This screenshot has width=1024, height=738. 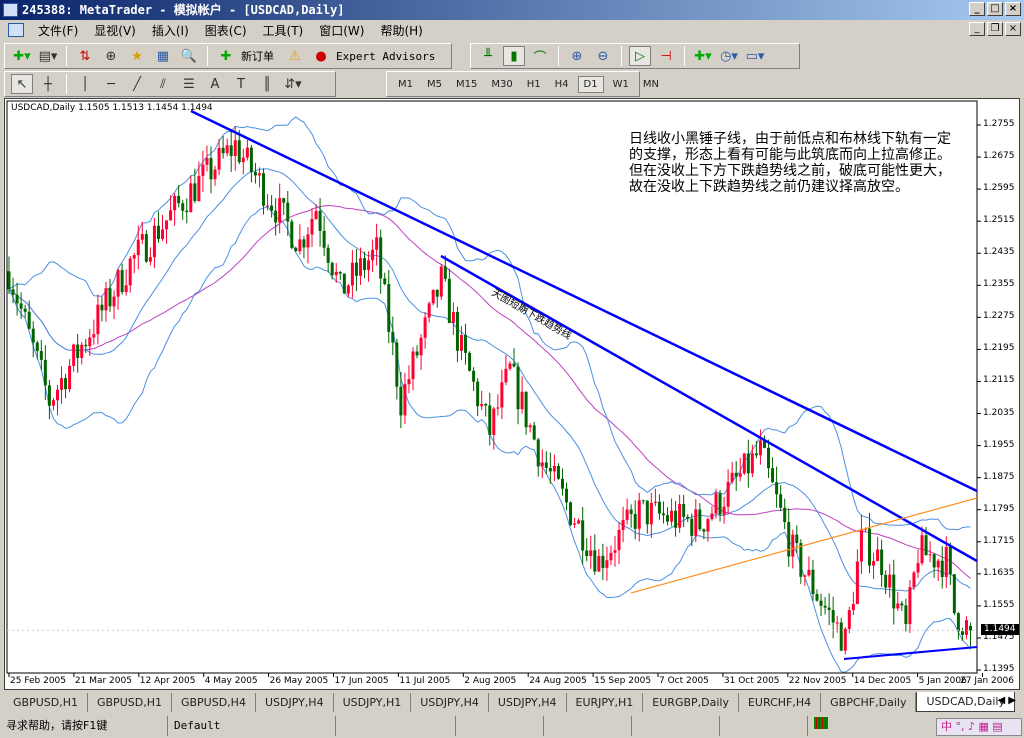 What do you see at coordinates (651, 84) in the screenshot?
I see `timeframe-mn: MN` at bounding box center [651, 84].